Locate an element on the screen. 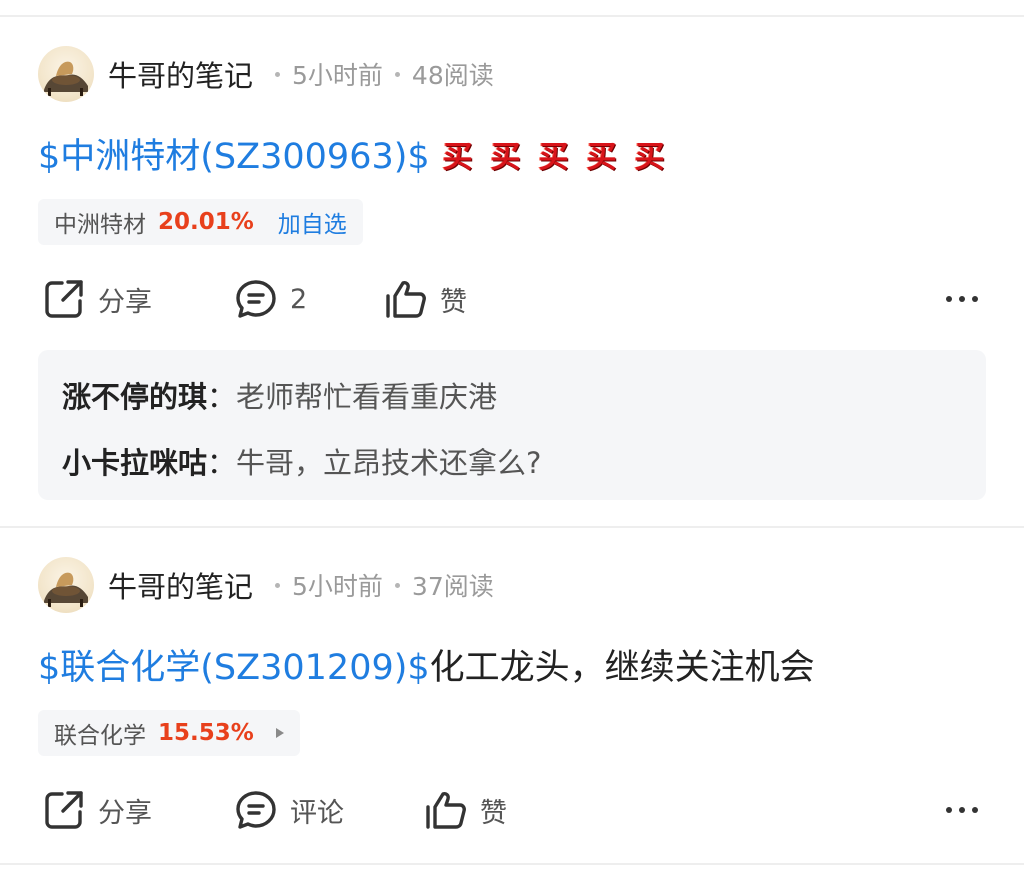 This screenshot has width=1024, height=871. post-meta: 5小时前 37阅读 is located at coordinates (378, 585).